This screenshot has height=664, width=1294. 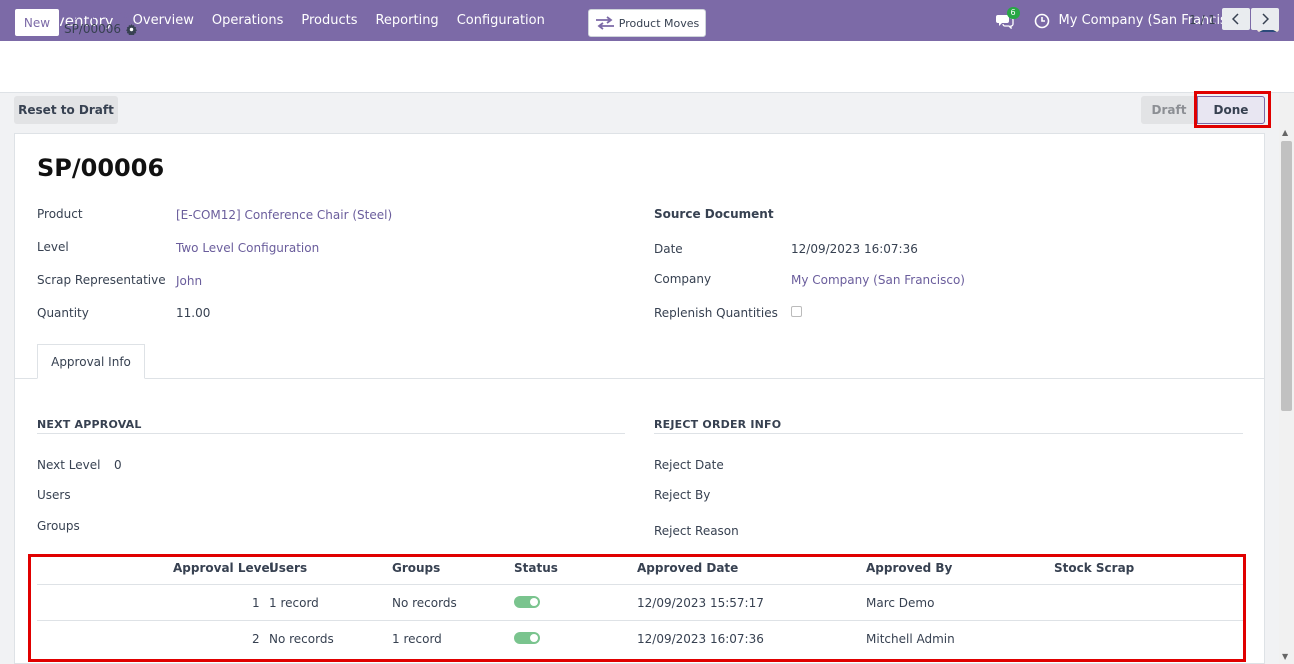 I want to click on product-field: [E-COM12] Conference Chair (Steel), so click(x=284, y=215).